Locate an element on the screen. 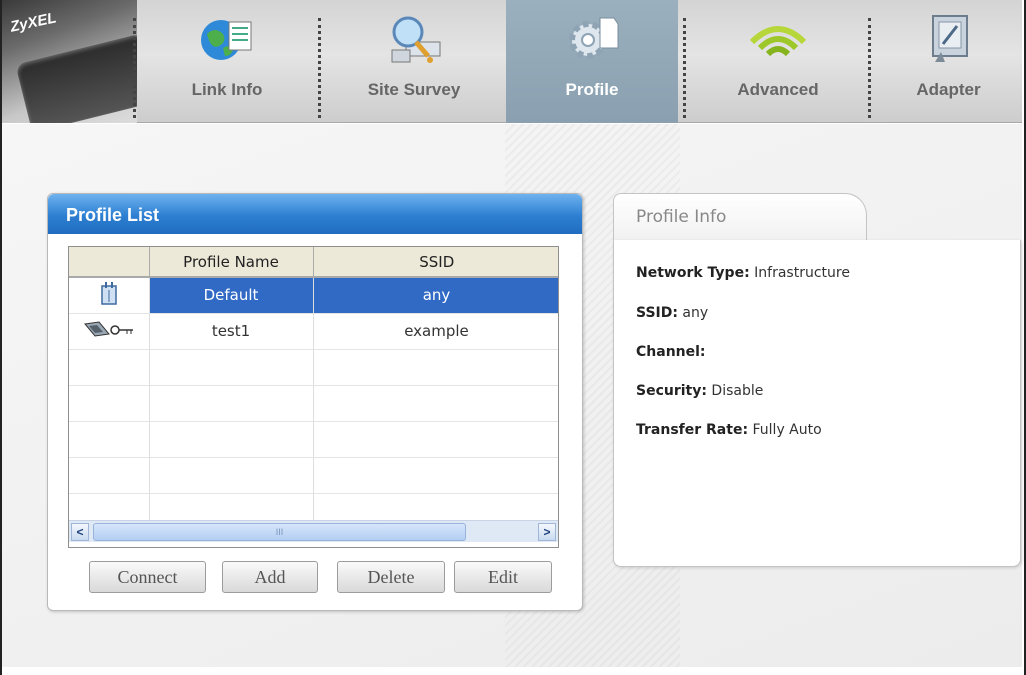  profile-name-cell: test1 is located at coordinates (231, 331).